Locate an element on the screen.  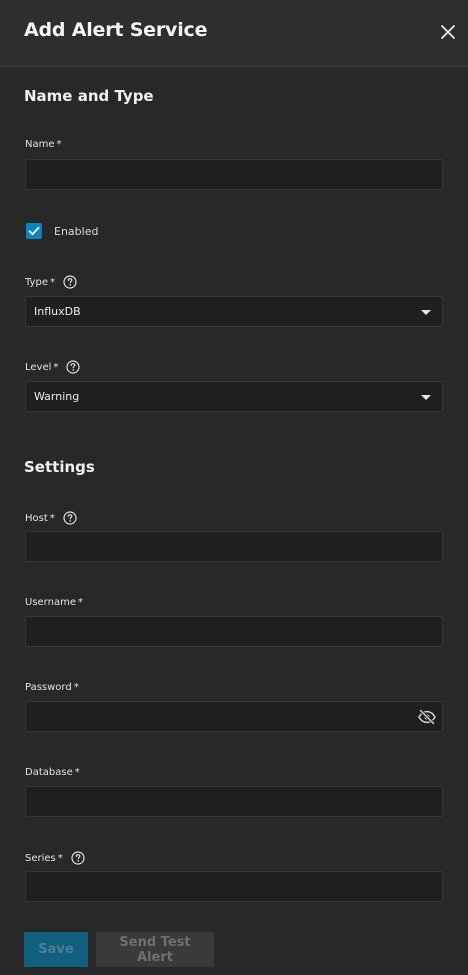
level-label: Level * is located at coordinates (53, 367).